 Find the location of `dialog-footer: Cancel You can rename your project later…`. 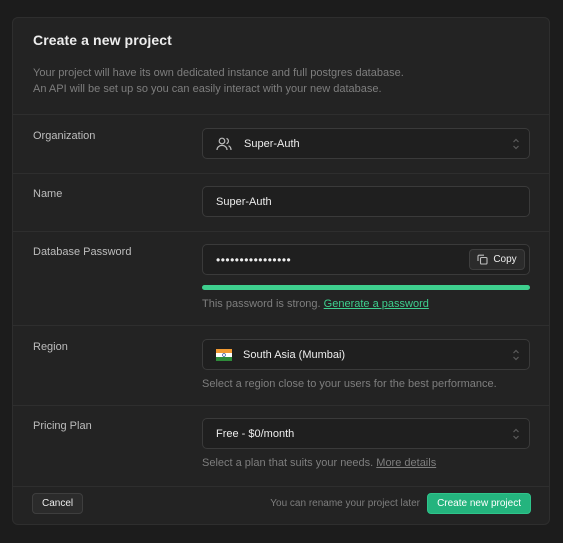

dialog-footer: Cancel You can rename your project later… is located at coordinates (281, 505).